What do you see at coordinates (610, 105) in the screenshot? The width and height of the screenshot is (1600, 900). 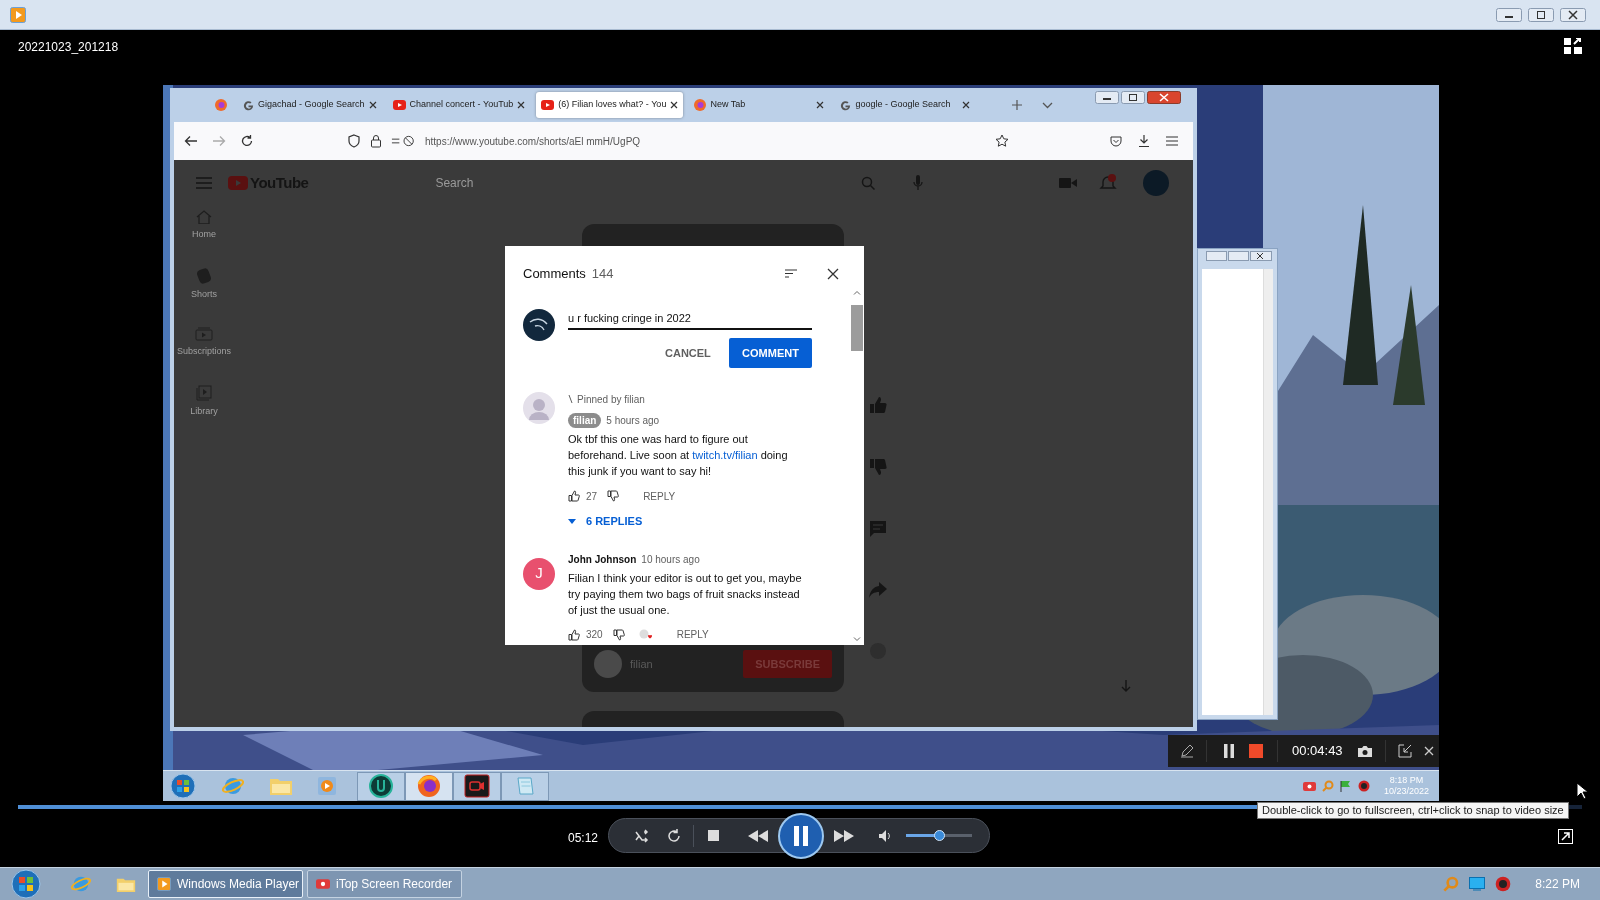 I see `browser-tab: (6) Filian loves what? - You` at bounding box center [610, 105].